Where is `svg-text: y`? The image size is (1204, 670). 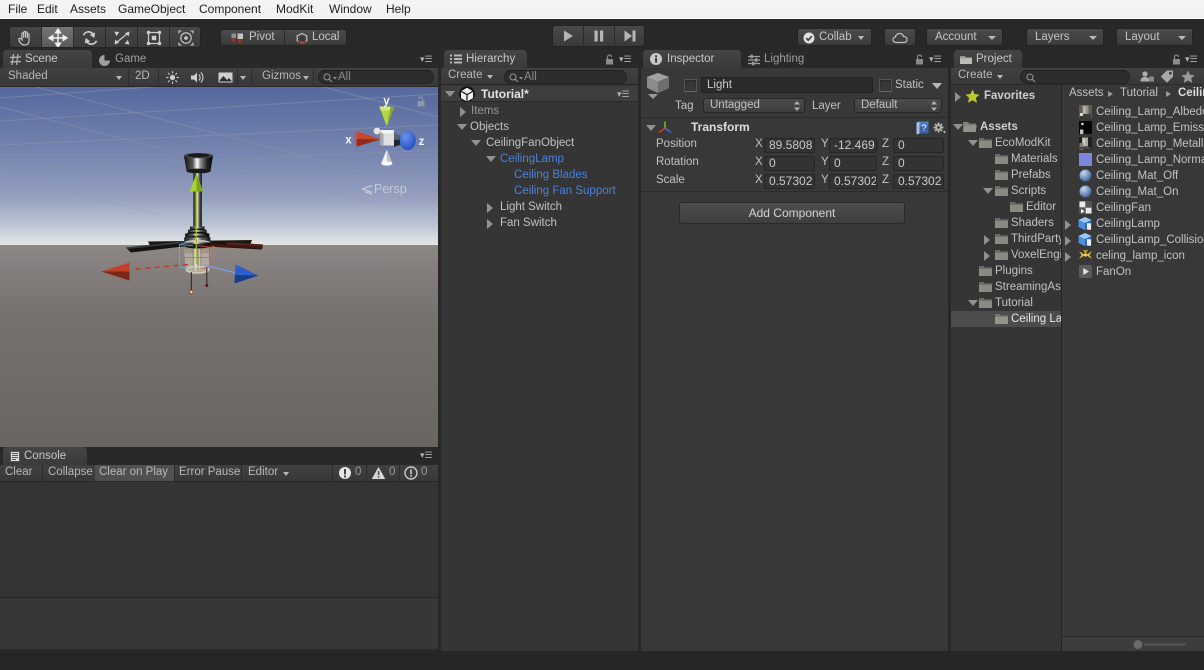
svg-text: y is located at coordinates (386, 102).